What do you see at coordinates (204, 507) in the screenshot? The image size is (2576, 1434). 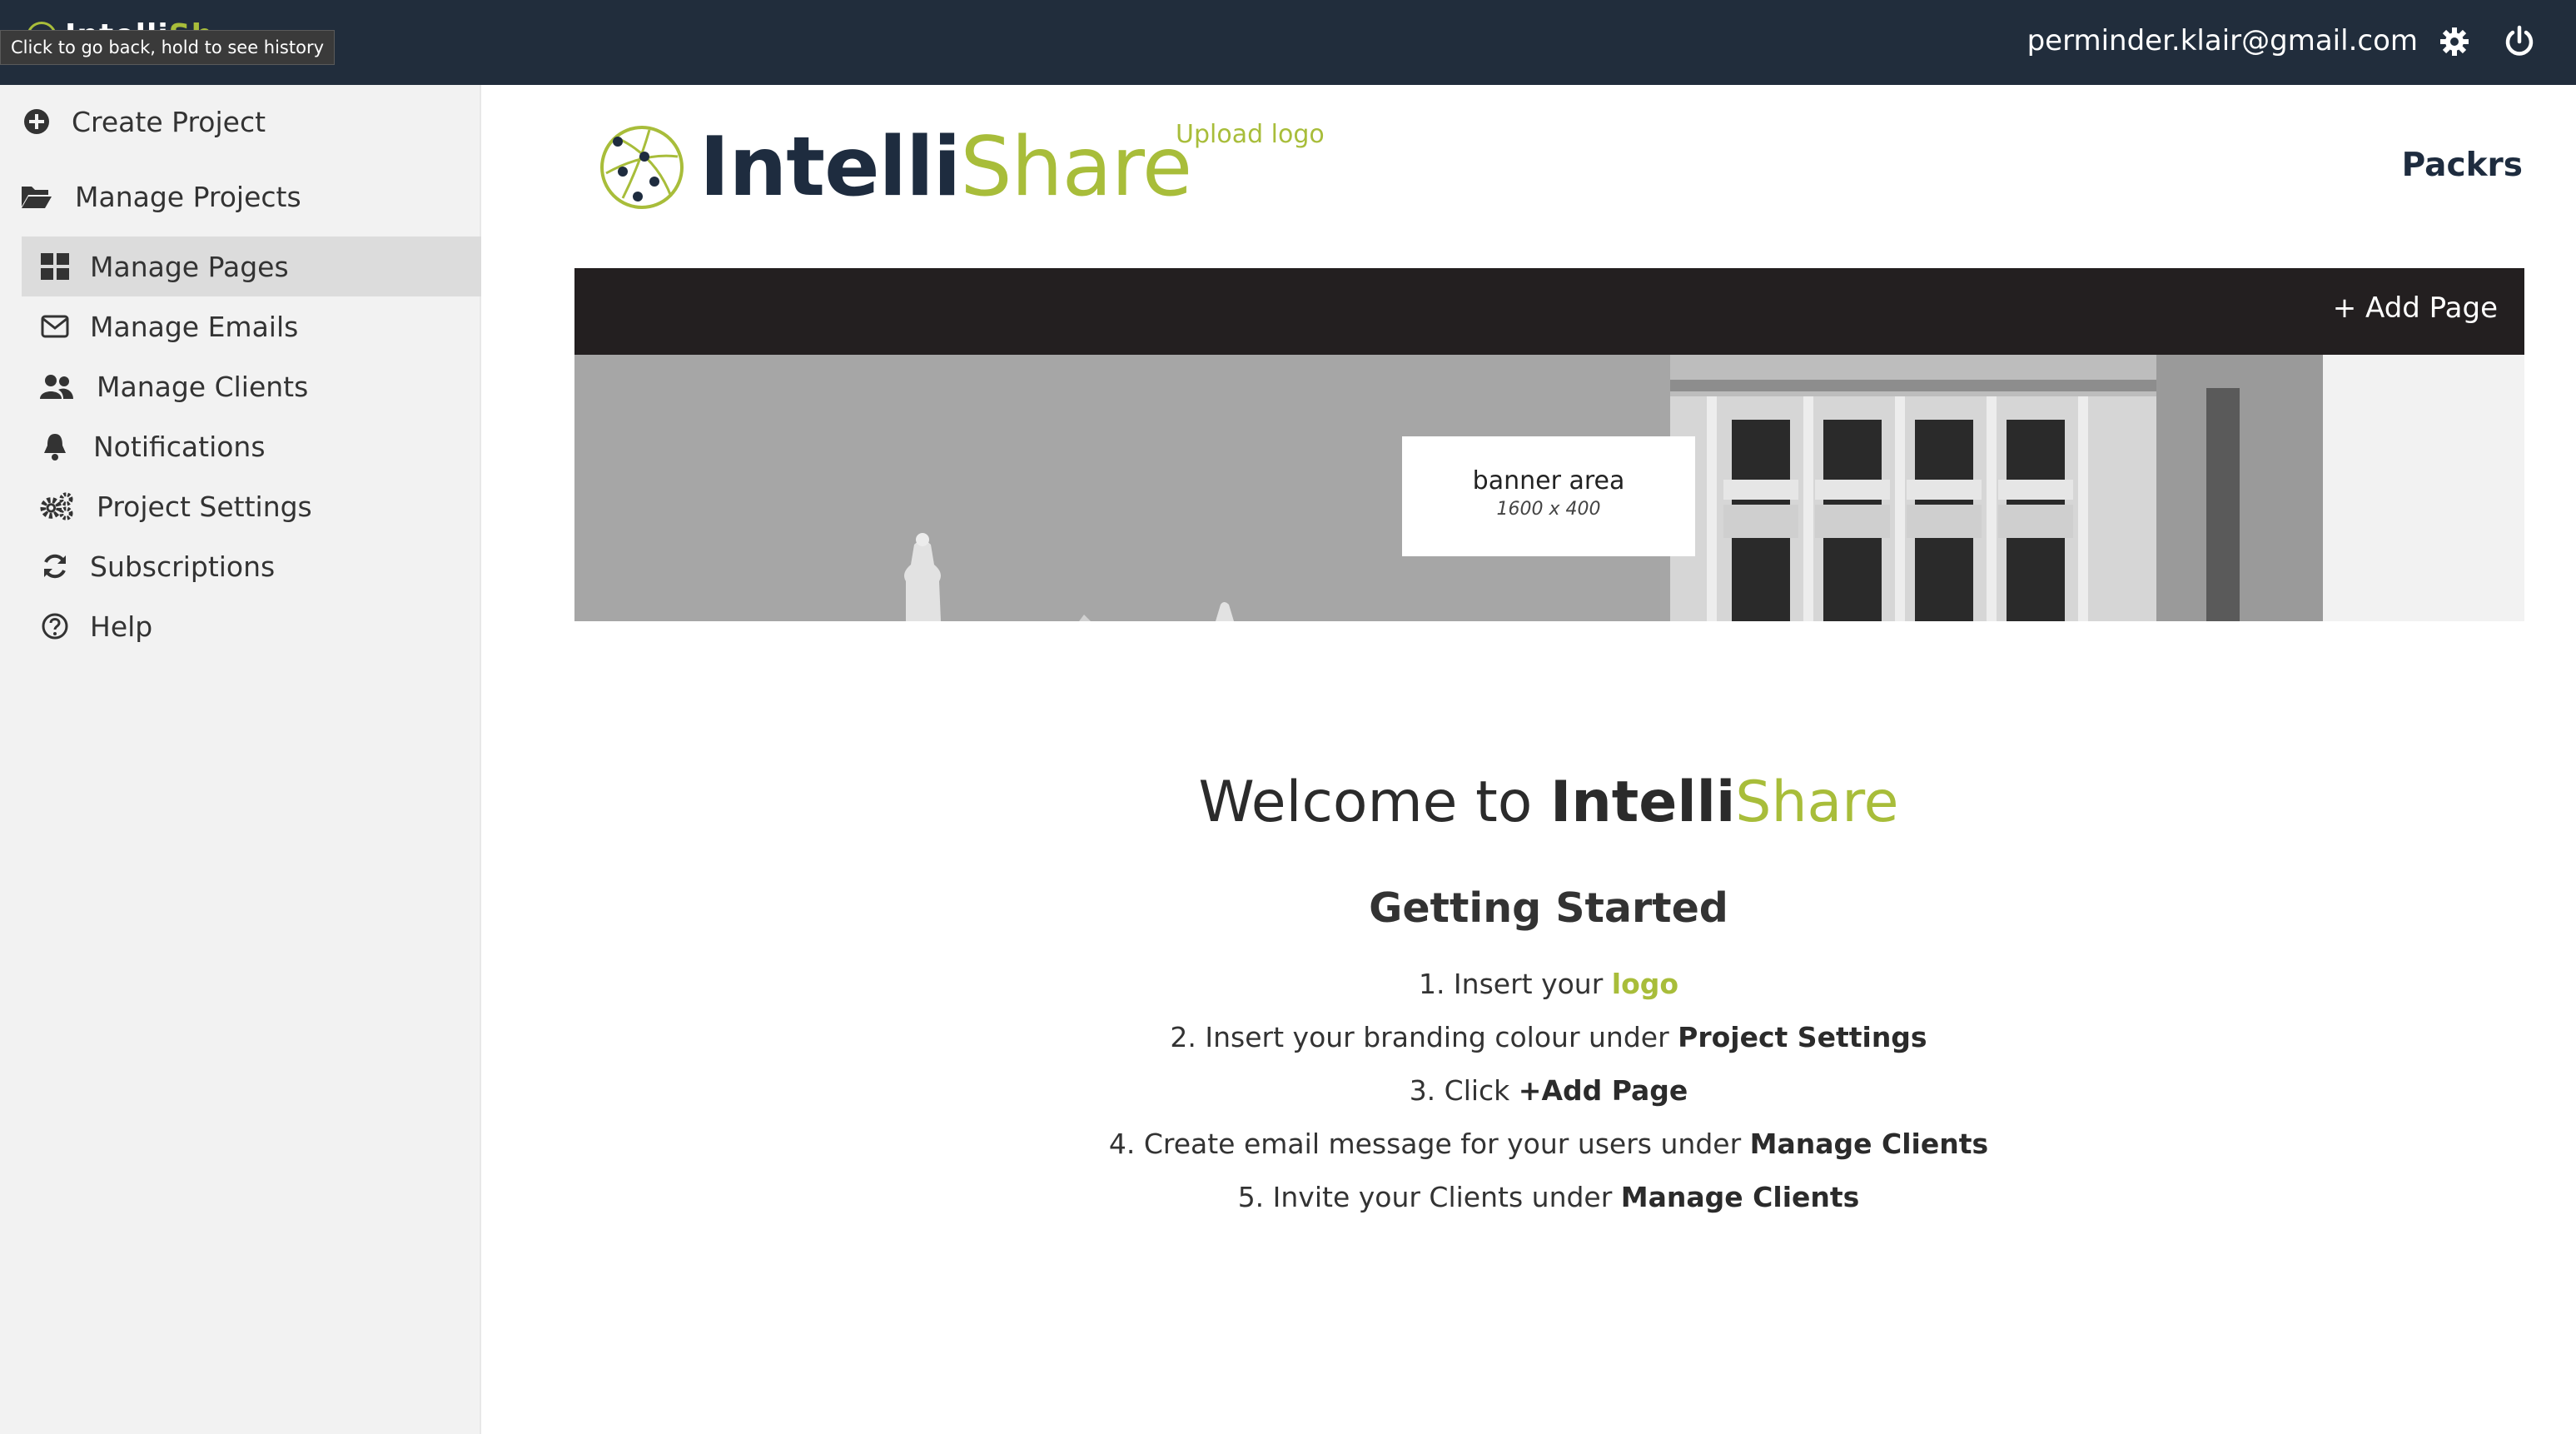 I see `sidebar-item-label: Project Settings` at bounding box center [204, 507].